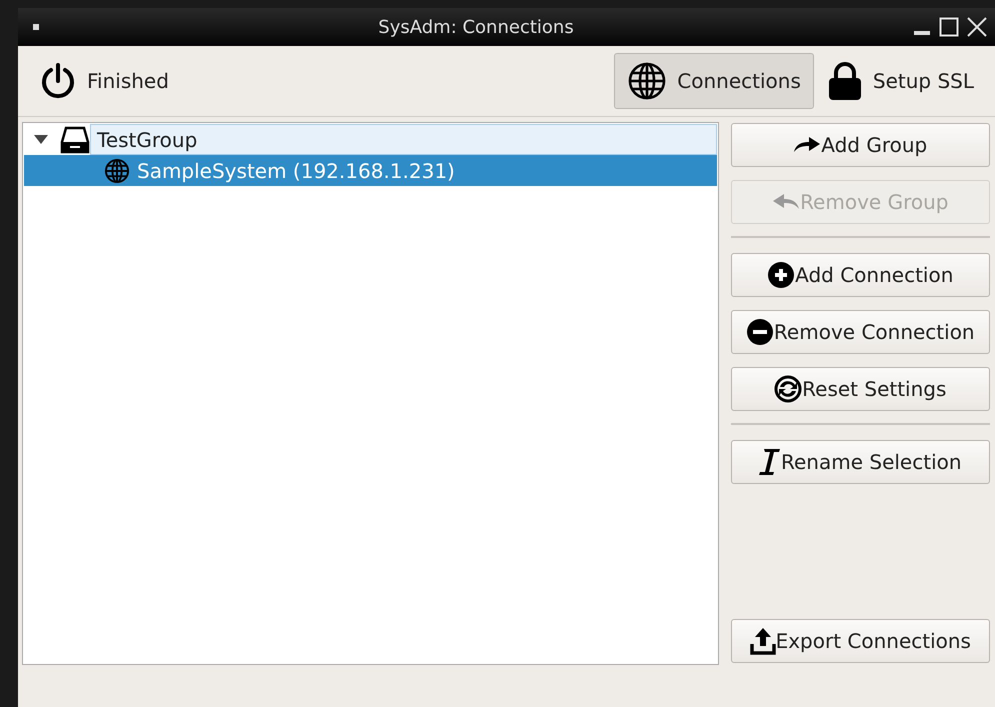 This screenshot has width=995, height=707. Describe the element at coordinates (860, 275) in the screenshot. I see `action-button: Add Connection` at that location.